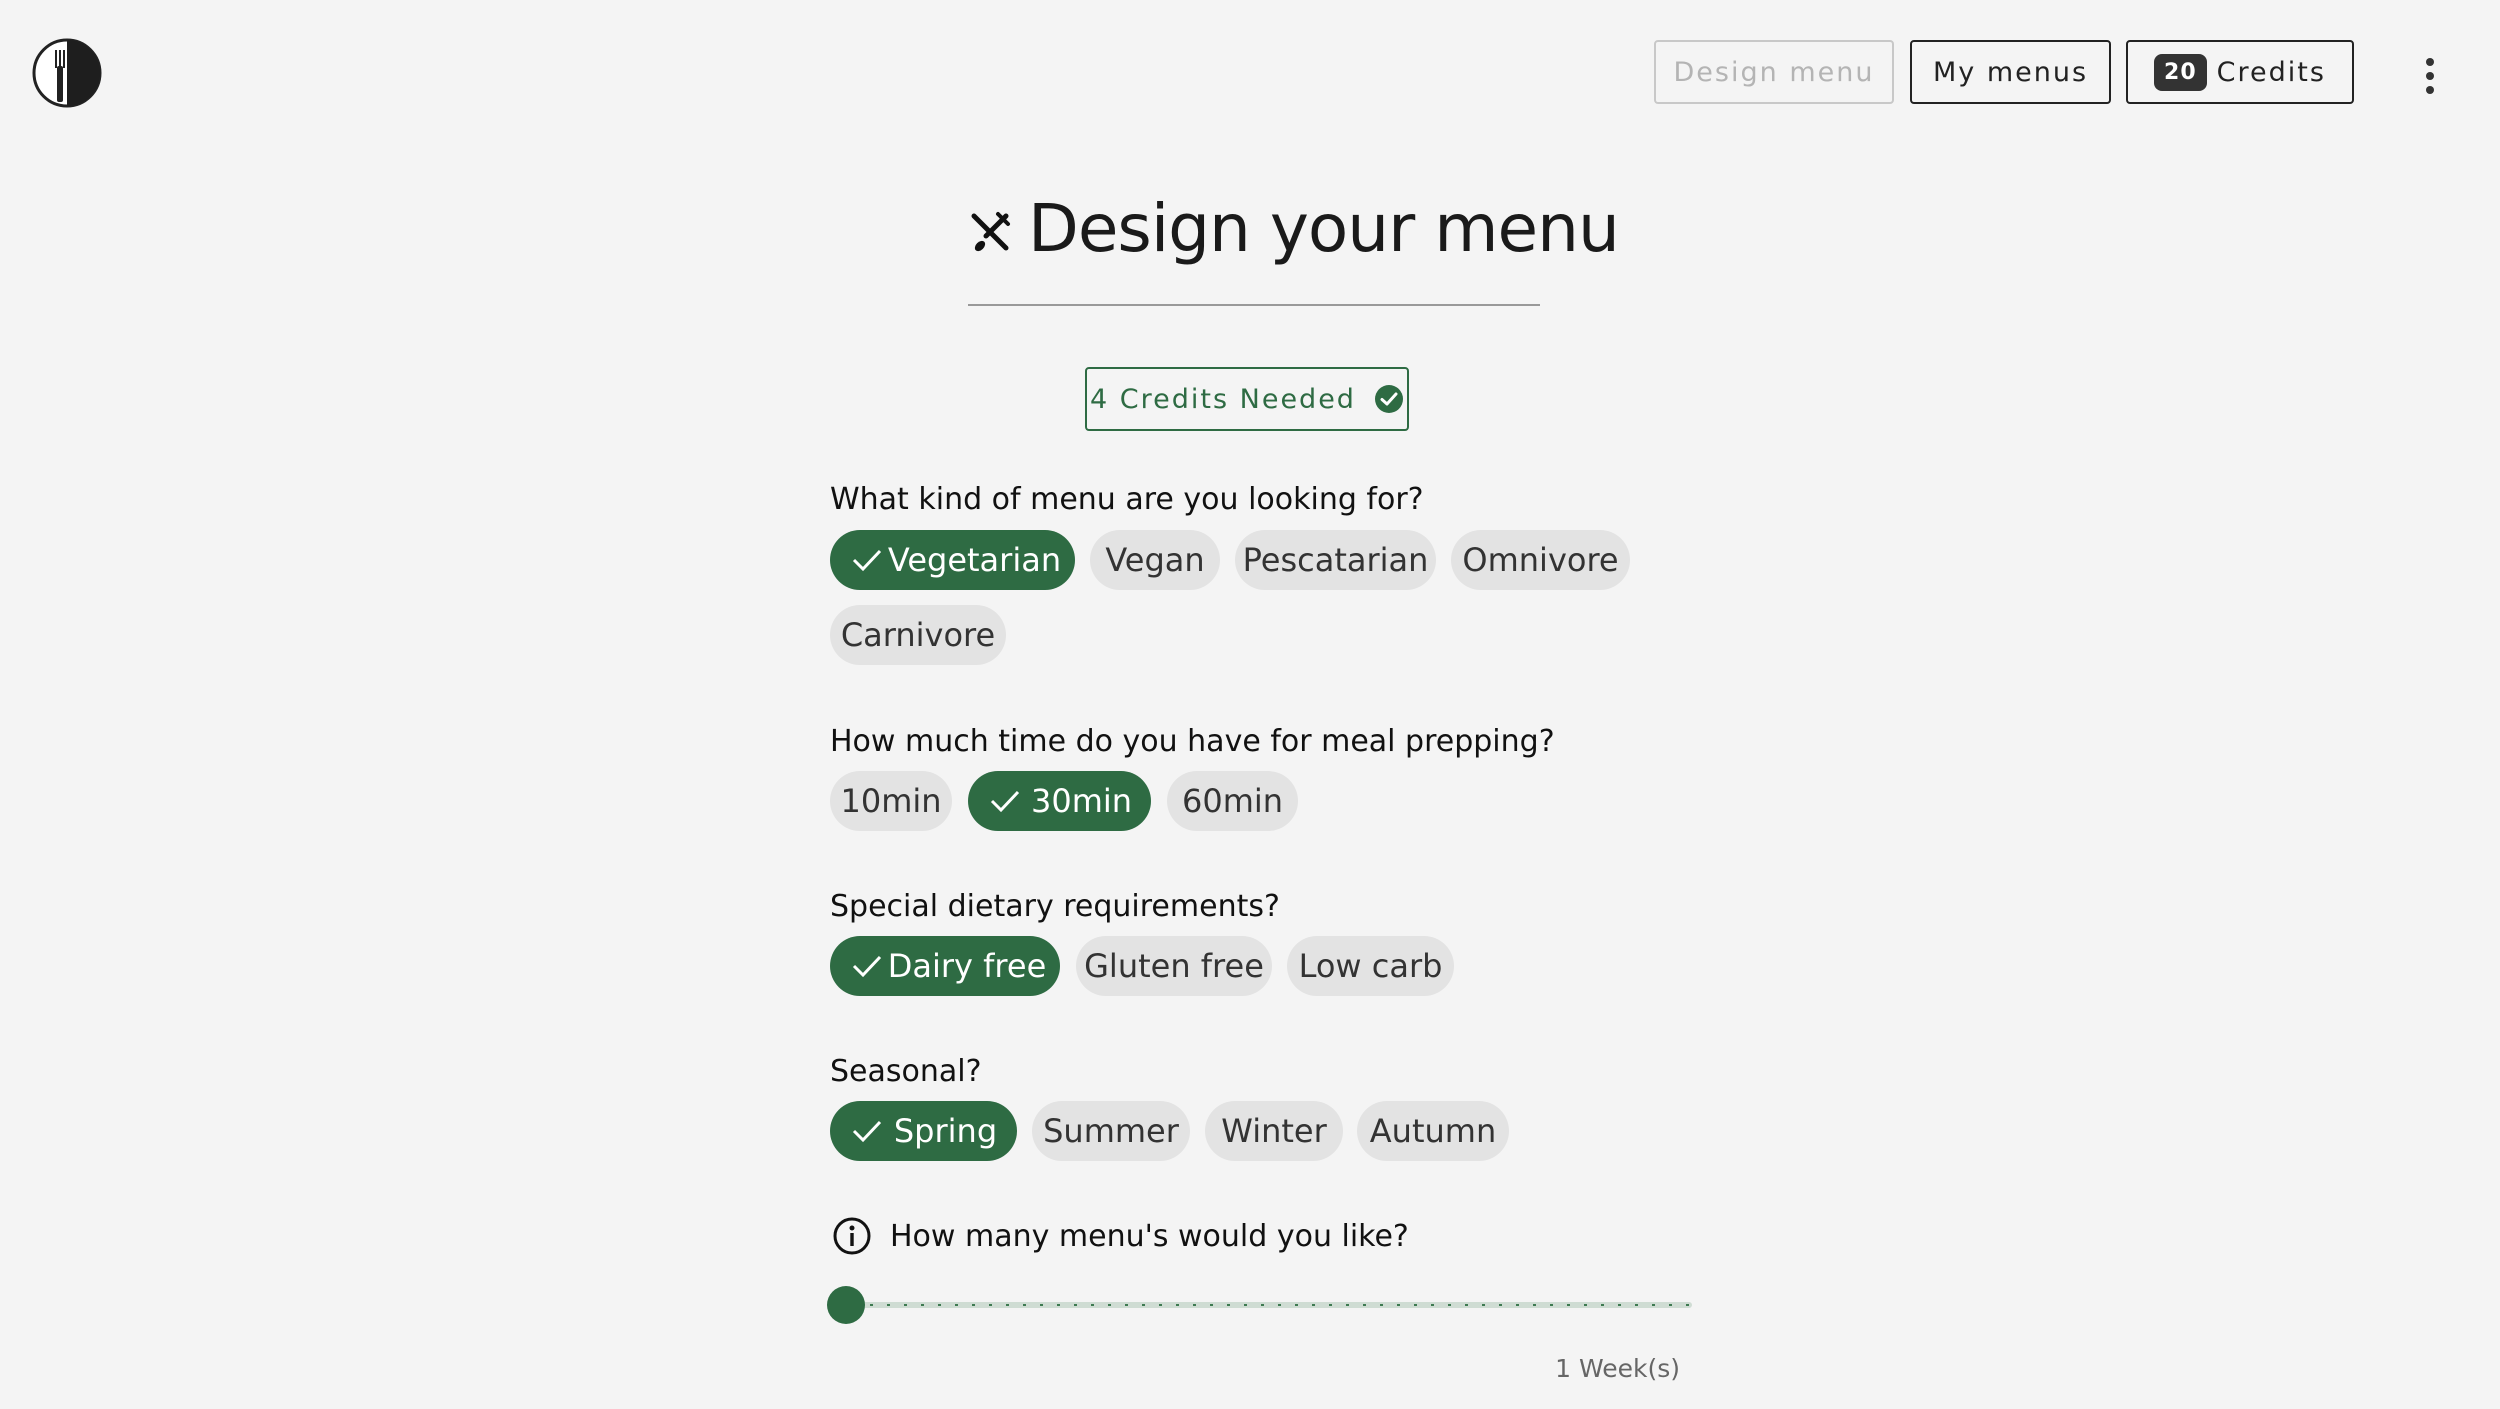  What do you see at coordinates (2180, 72) in the screenshot?
I see `credits-count-badge: 20` at bounding box center [2180, 72].